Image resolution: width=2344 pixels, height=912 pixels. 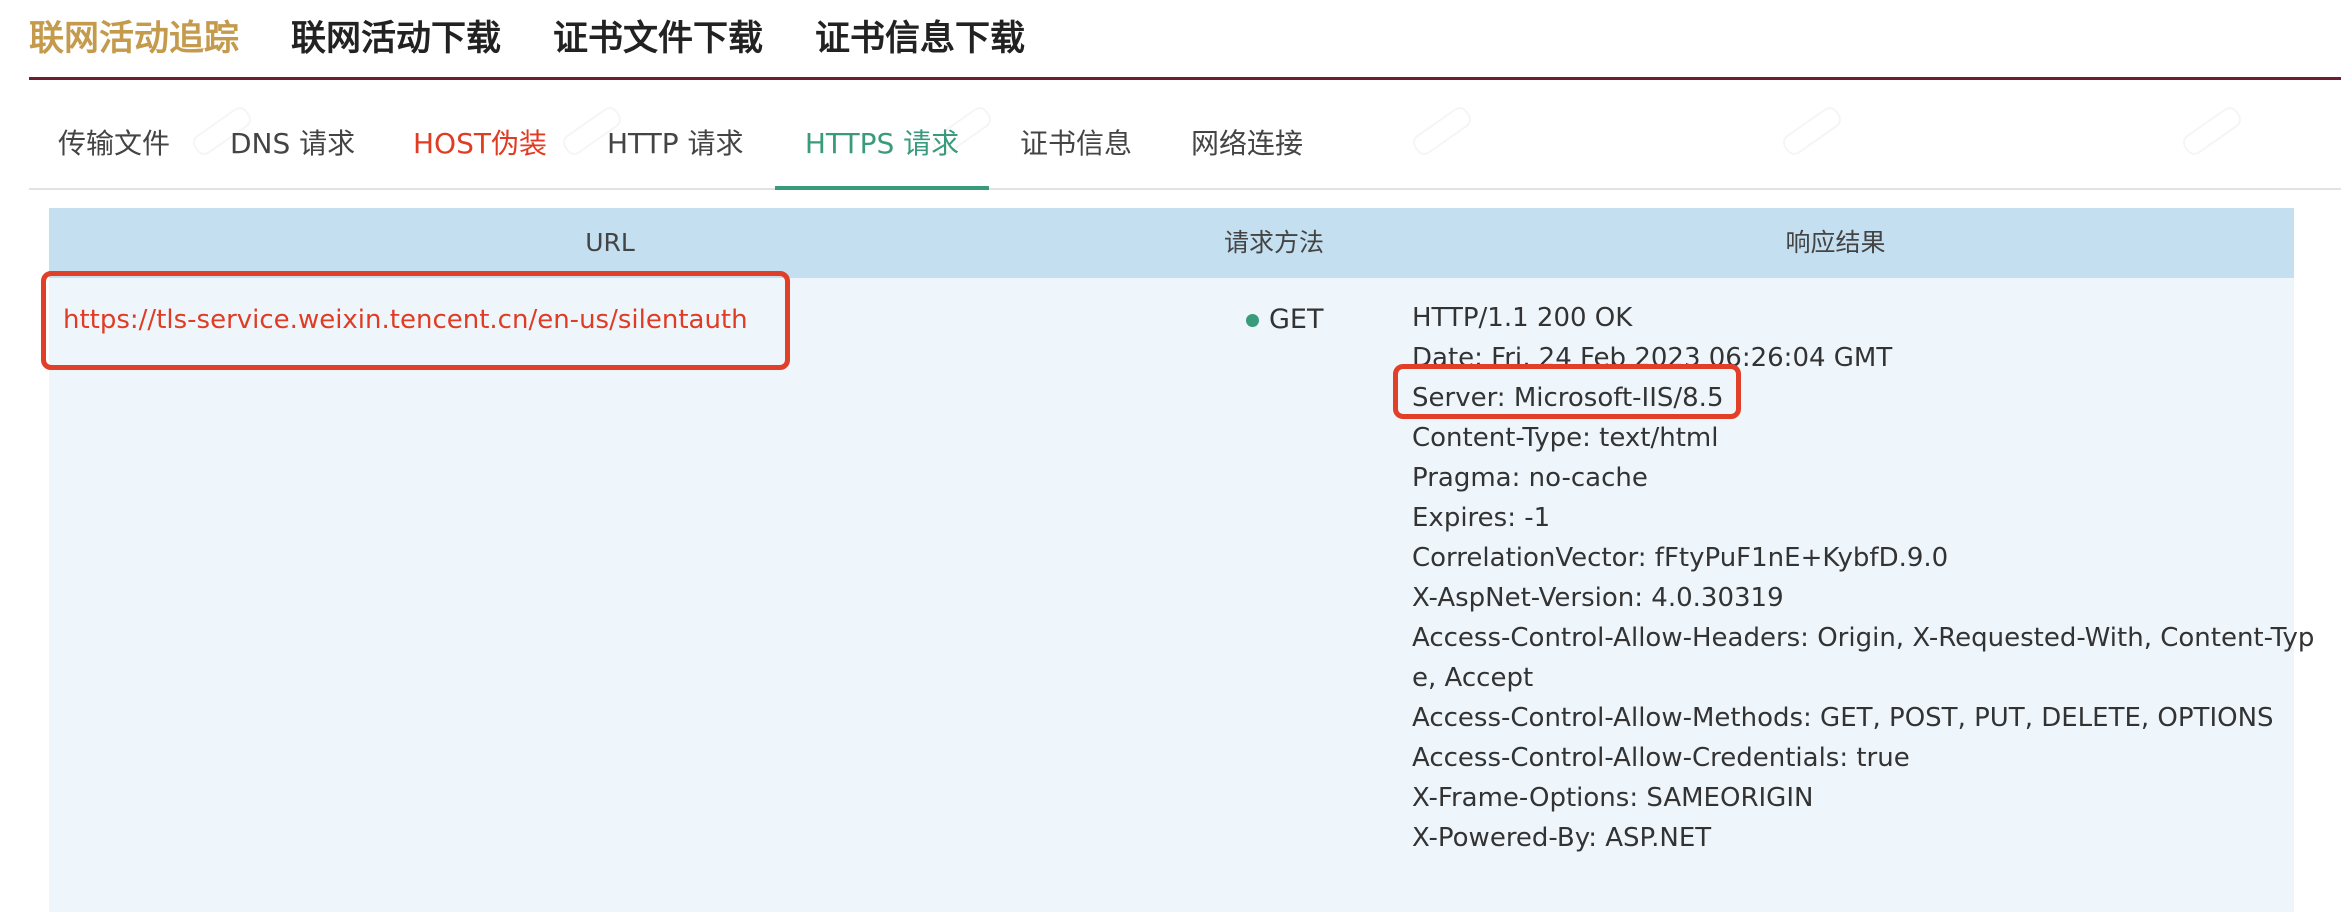 What do you see at coordinates (396, 39) in the screenshot?
I see `top-tab-network-activity-download: 联网活动下载` at bounding box center [396, 39].